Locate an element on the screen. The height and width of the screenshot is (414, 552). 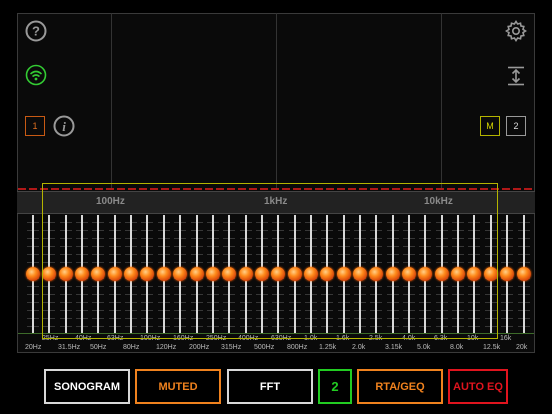
band-label: 3.15k is located at coordinates (394, 347).